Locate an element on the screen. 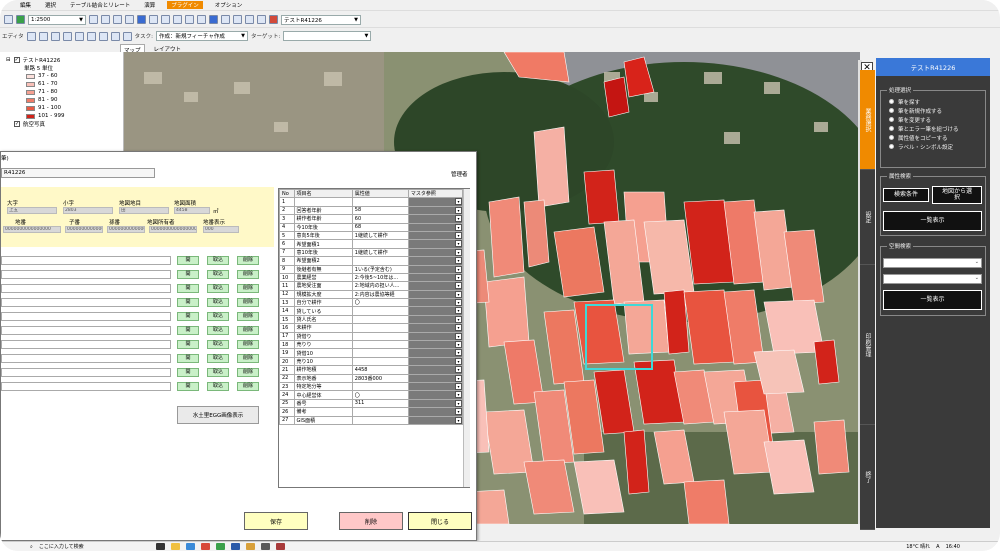 Image resolution: width=1000 pixels, height=551 pixels. forward-icon is located at coordinates (165, 19).